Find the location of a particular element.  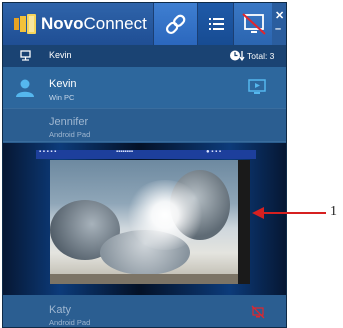

annotation-arrow-line is located at coordinates (294, 213).